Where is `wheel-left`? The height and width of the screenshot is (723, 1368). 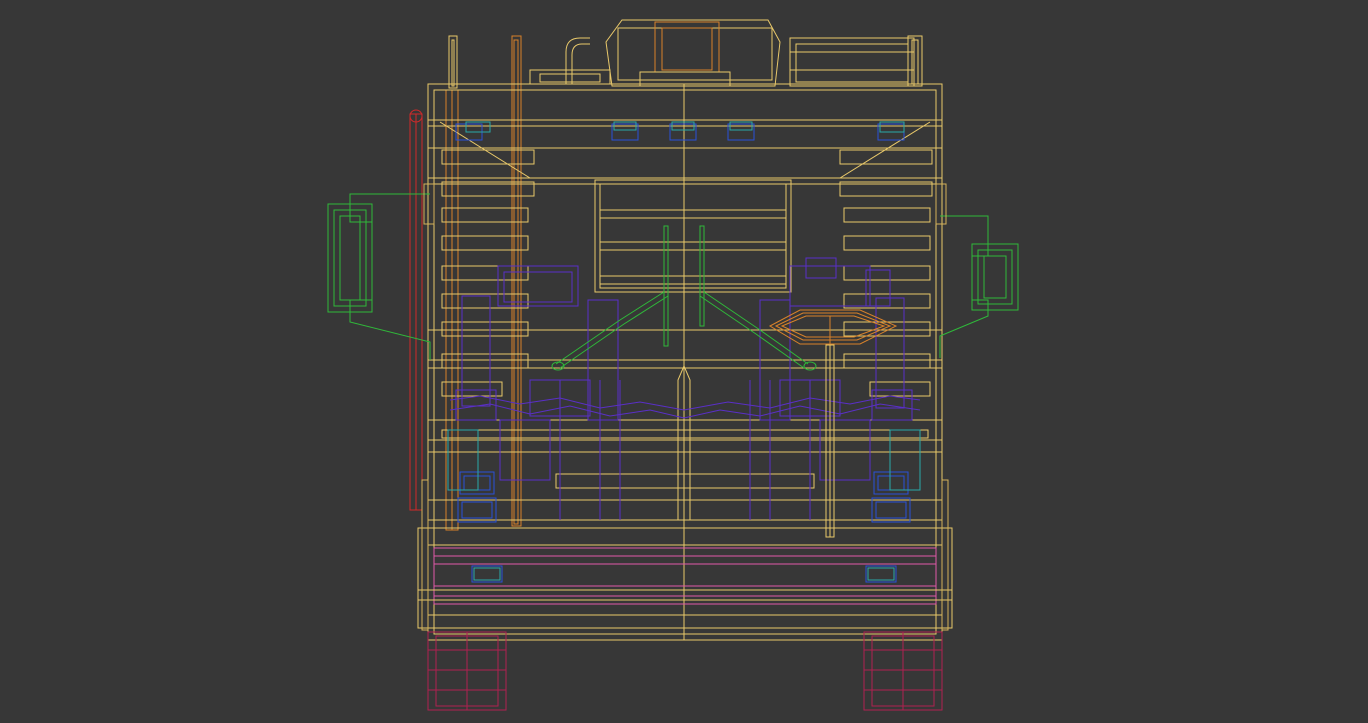 wheel-left is located at coordinates (467, 671).